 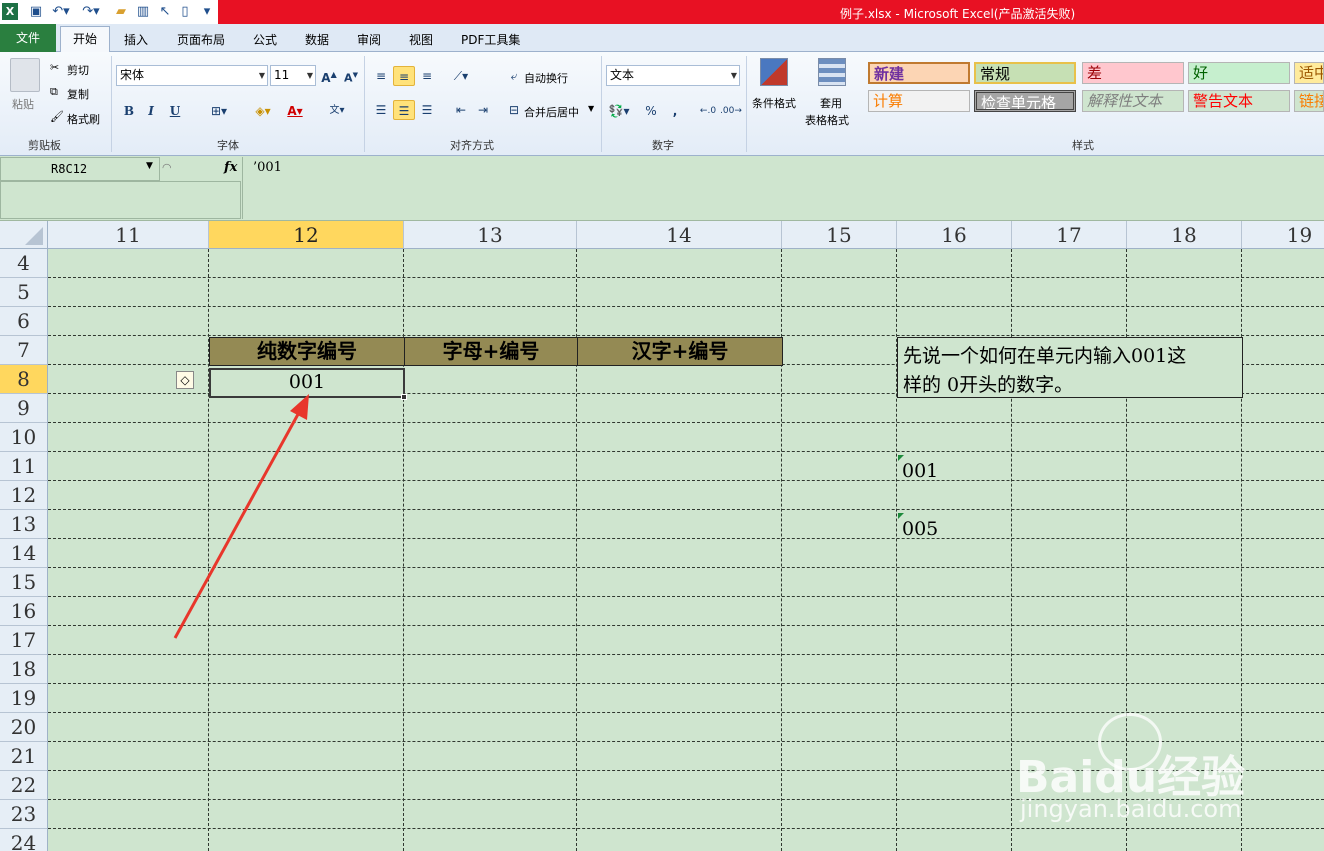 I want to click on font-size-select: 11 ▼, so click(x=293, y=75).